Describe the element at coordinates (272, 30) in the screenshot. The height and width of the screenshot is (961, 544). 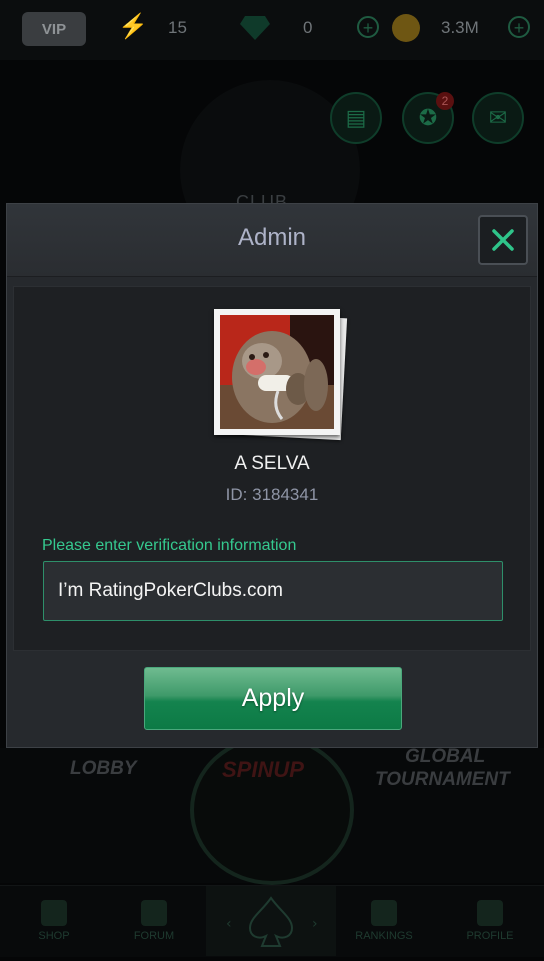
I see `top-status-bar: VIP ⚡ 15 0 + 3.3M +` at that location.